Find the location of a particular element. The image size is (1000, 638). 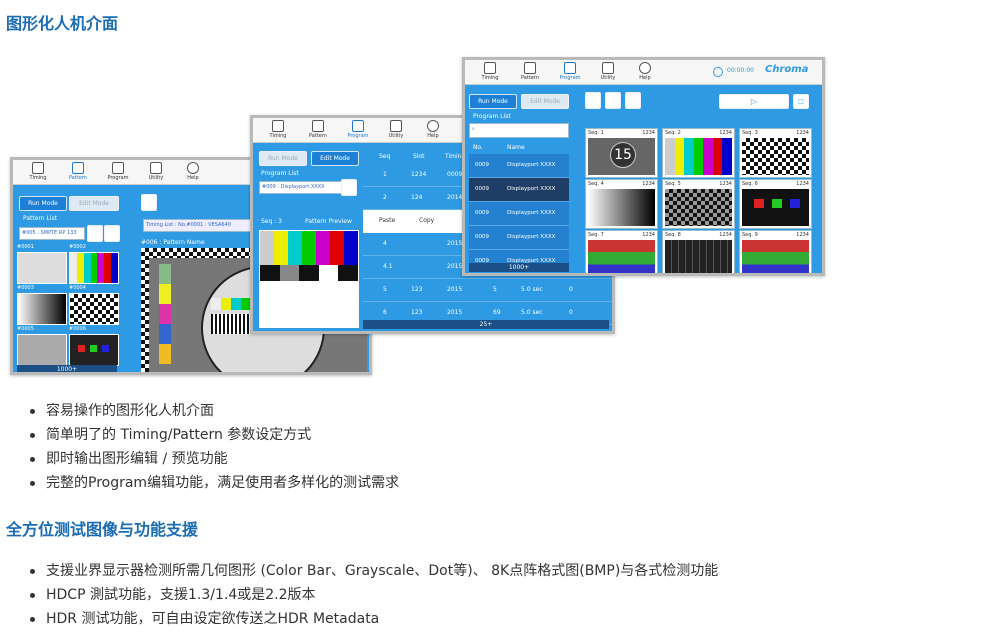

help-icon is located at coordinates (433, 126).